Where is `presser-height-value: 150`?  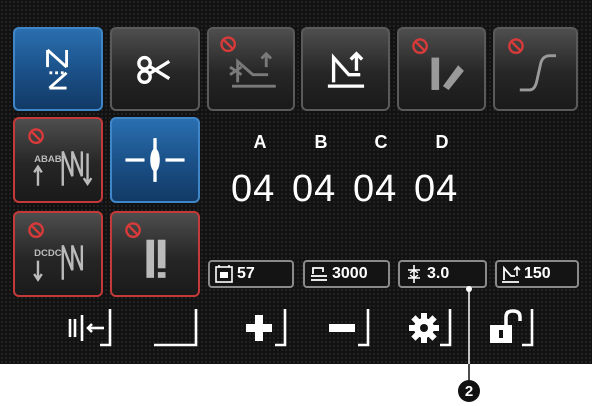
presser-height-value: 150 is located at coordinates (537, 273).